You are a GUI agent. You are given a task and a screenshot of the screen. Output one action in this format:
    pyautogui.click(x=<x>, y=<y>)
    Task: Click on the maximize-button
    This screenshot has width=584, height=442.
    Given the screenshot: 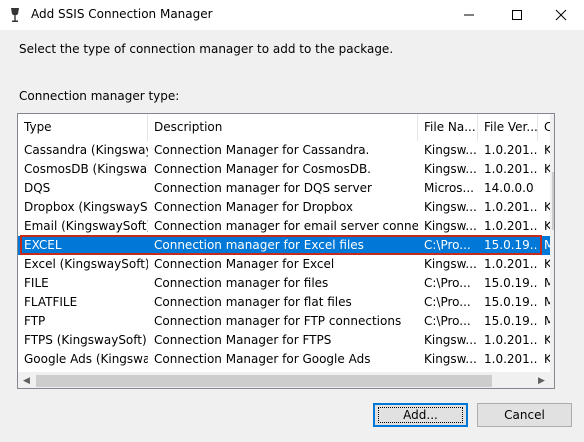 What is the action you would take?
    pyautogui.click(x=517, y=15)
    